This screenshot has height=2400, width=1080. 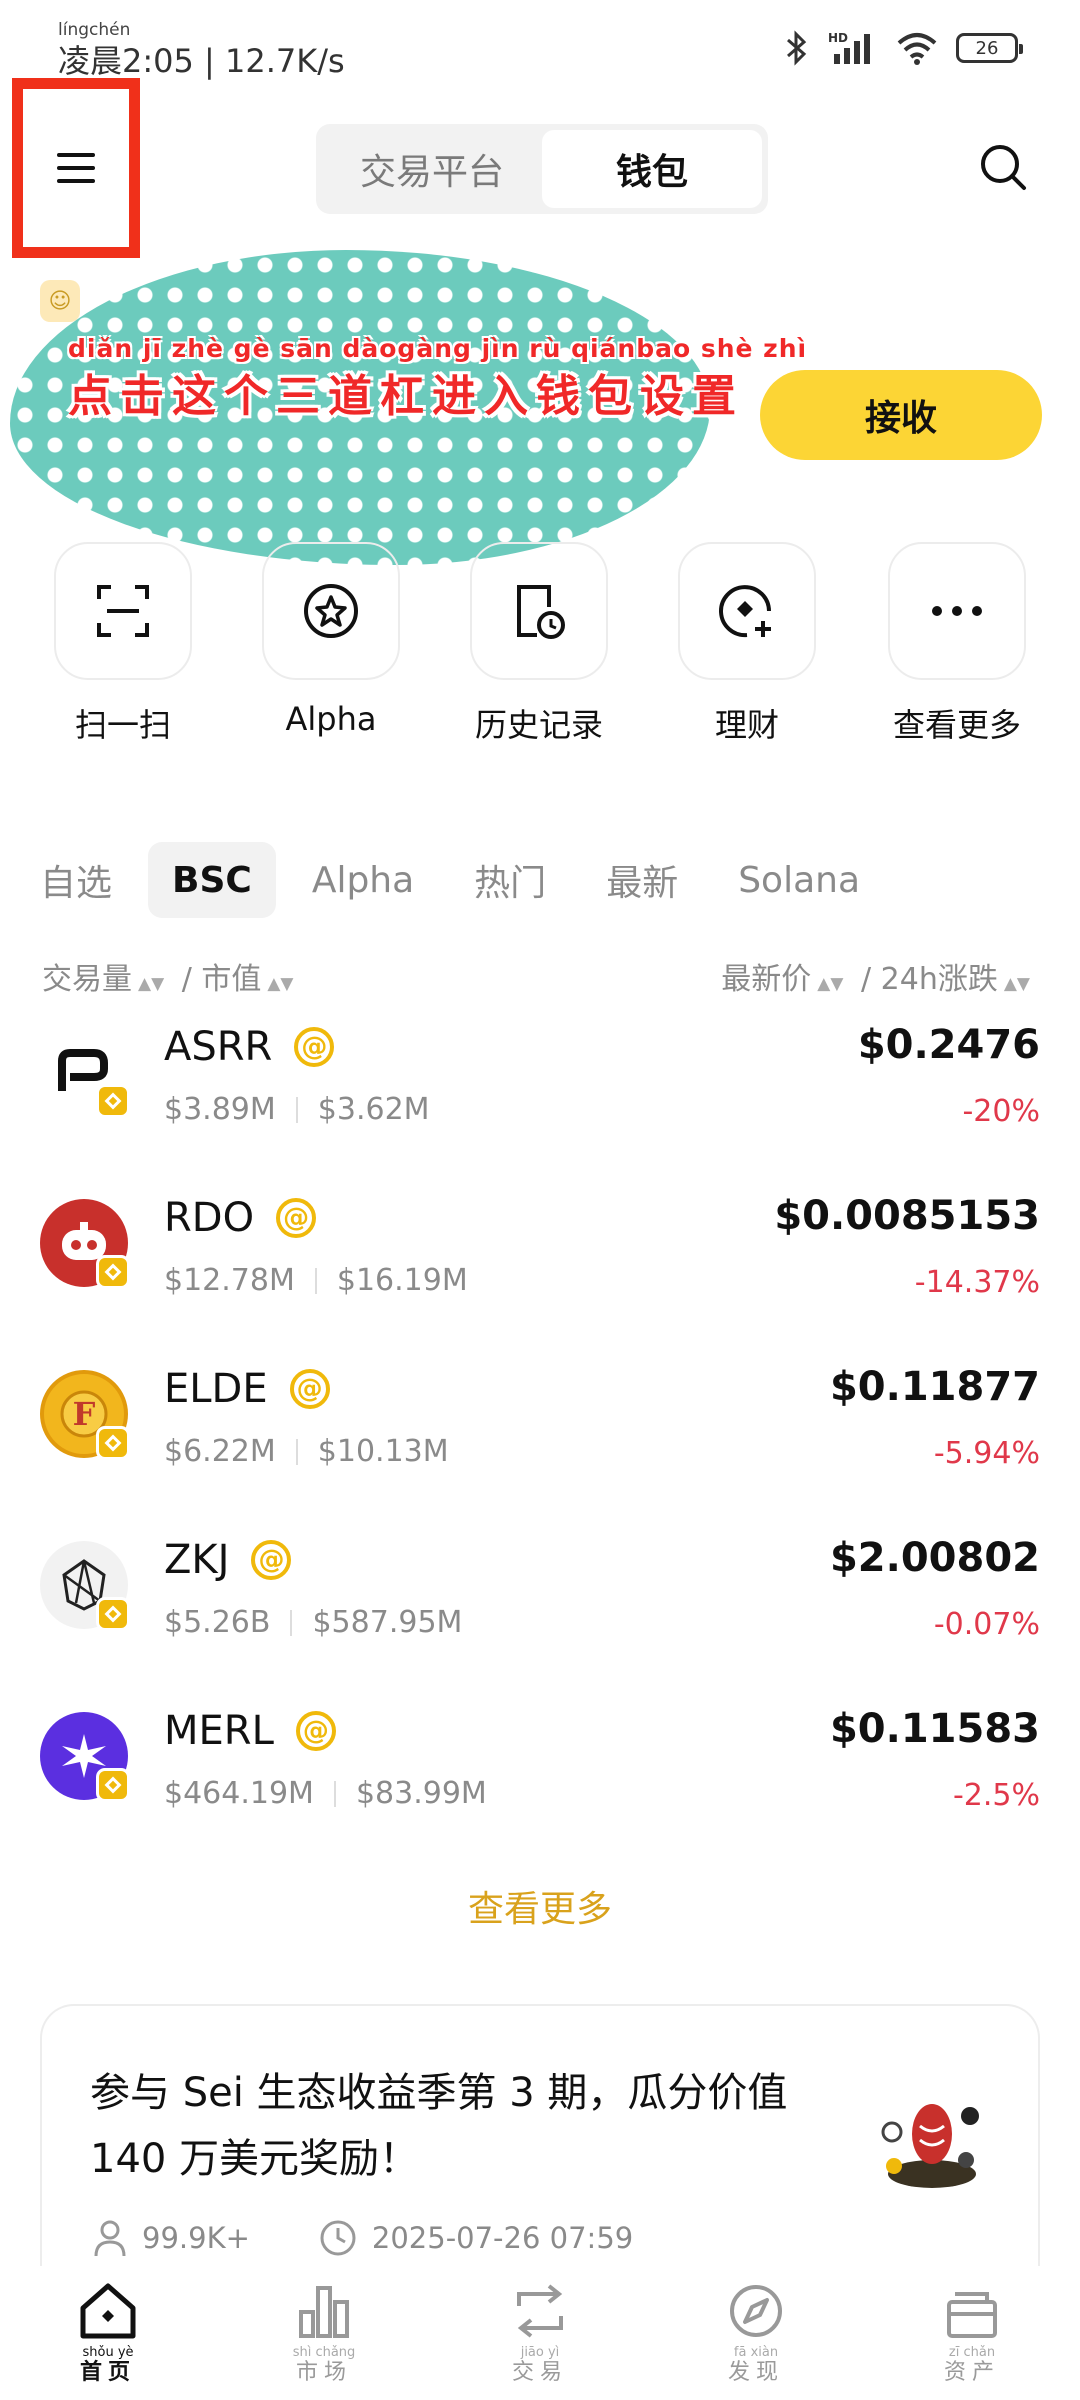 What do you see at coordinates (172, 976) in the screenshot?
I see `sort-left: 交易量 ▲▼ / 市值 ▲▼` at bounding box center [172, 976].